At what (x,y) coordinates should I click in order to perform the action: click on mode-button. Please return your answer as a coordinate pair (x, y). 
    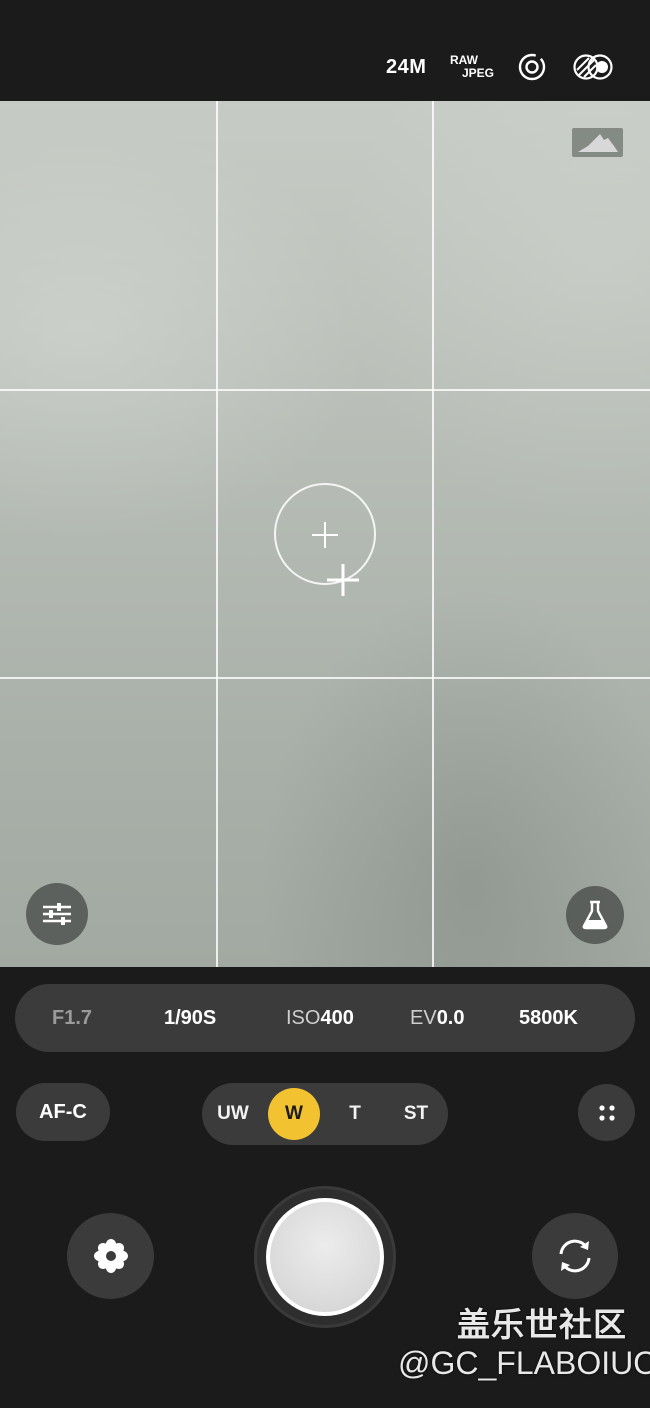
    Looking at the image, I should click on (110, 1256).